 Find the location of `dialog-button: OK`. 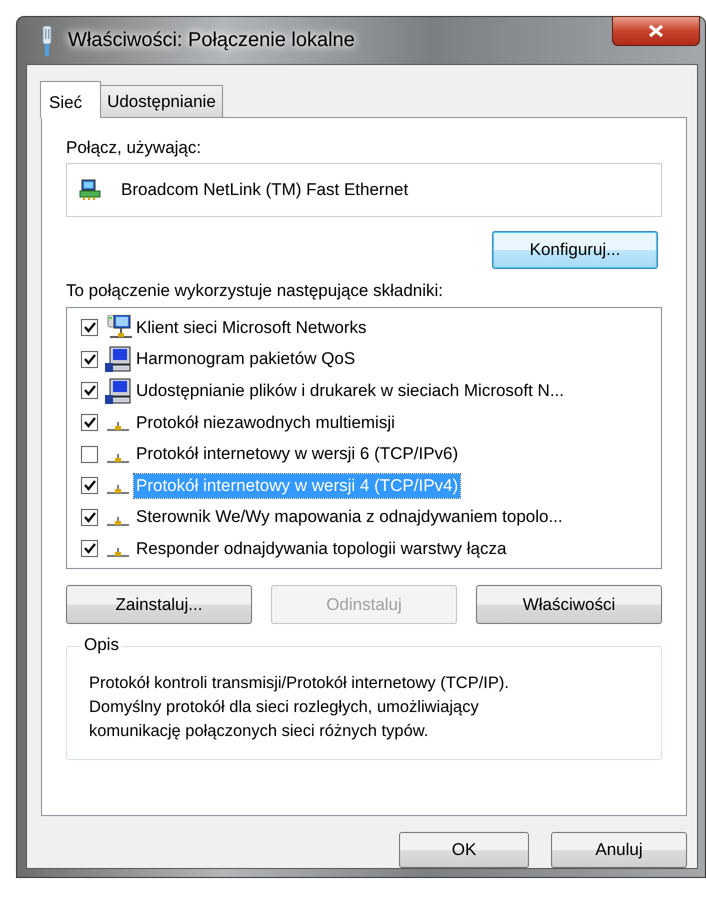

dialog-button: OK is located at coordinates (464, 850).